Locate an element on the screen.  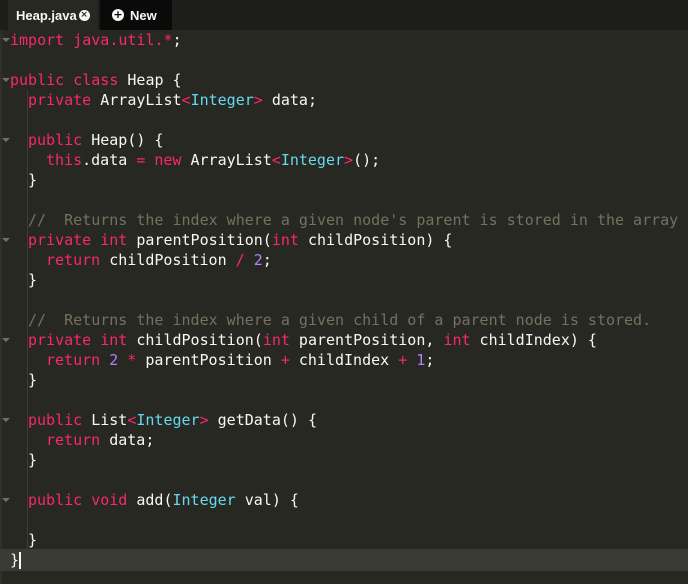
code-line-3: public class Heap { is located at coordinates (96, 80).